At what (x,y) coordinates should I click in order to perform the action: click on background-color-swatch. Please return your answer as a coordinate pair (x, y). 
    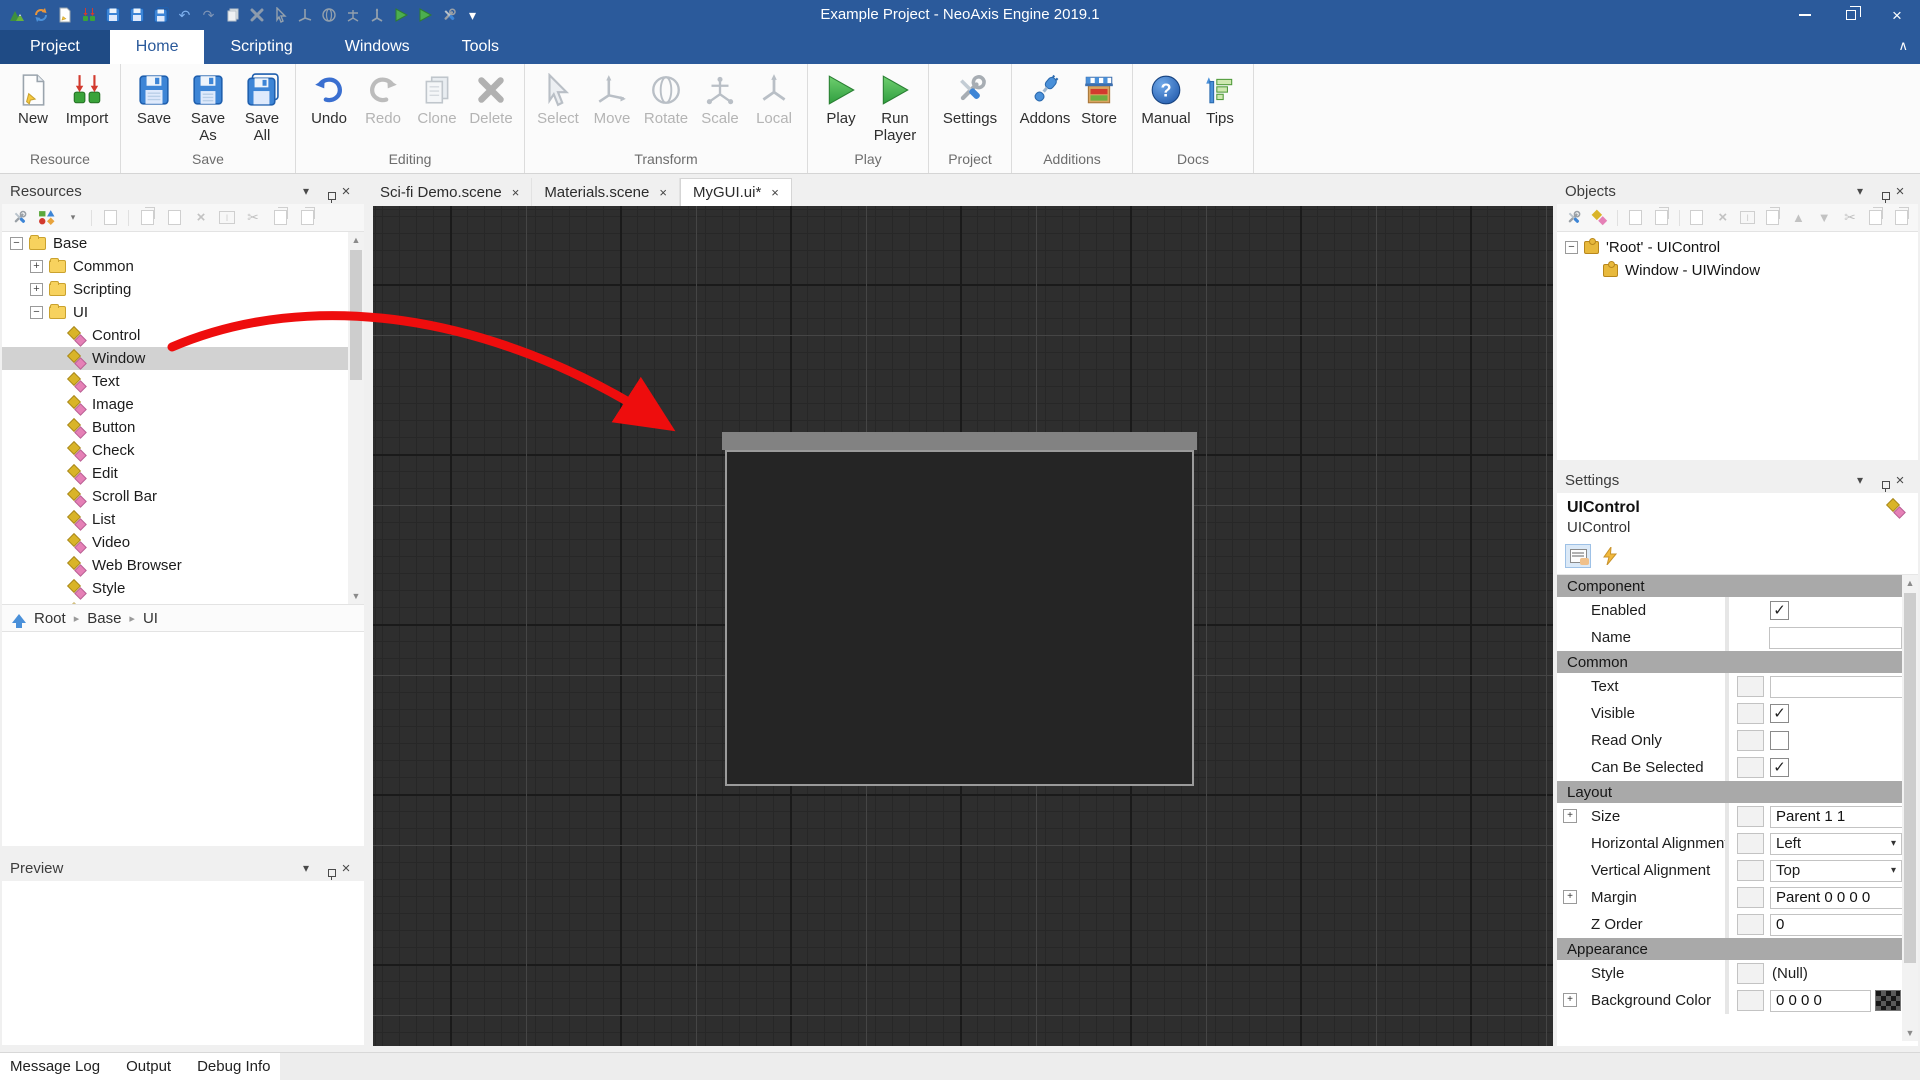
    Looking at the image, I should click on (1888, 1000).